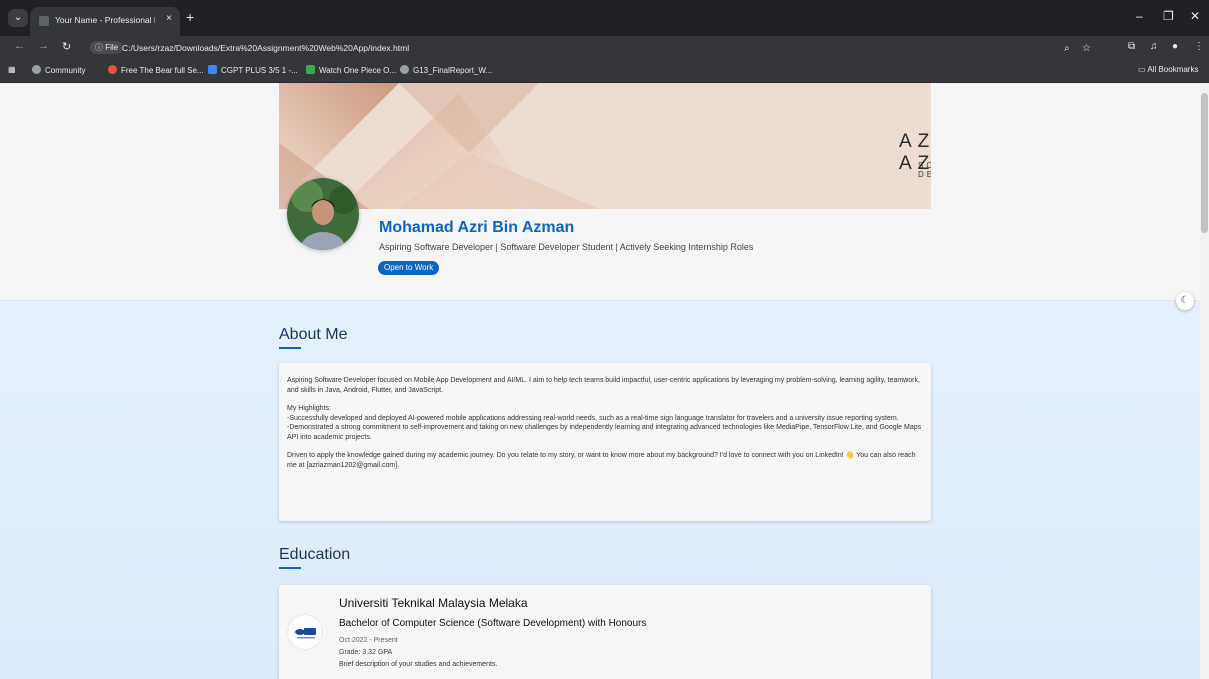 This screenshot has height=679, width=1209. Describe the element at coordinates (43, 46) in the screenshot. I see `forward-icon: →` at that location.